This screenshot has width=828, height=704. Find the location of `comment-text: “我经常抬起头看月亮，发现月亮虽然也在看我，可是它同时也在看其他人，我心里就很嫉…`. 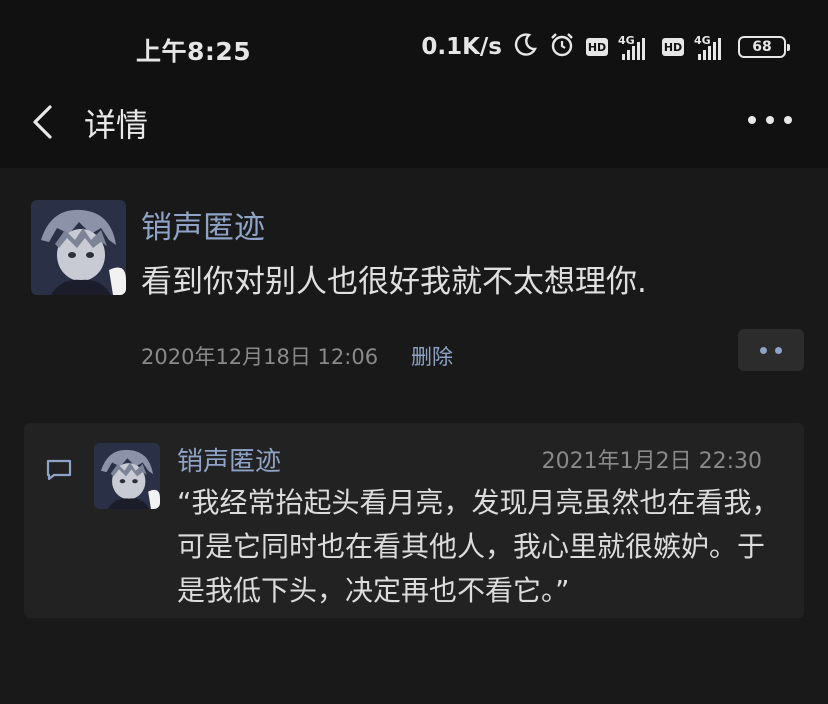

comment-text: “我经常抬起头看月亮，发现月亮虽然也在看我，可是它同时也在看其他人，我心里就很嫉… is located at coordinates (478, 546).